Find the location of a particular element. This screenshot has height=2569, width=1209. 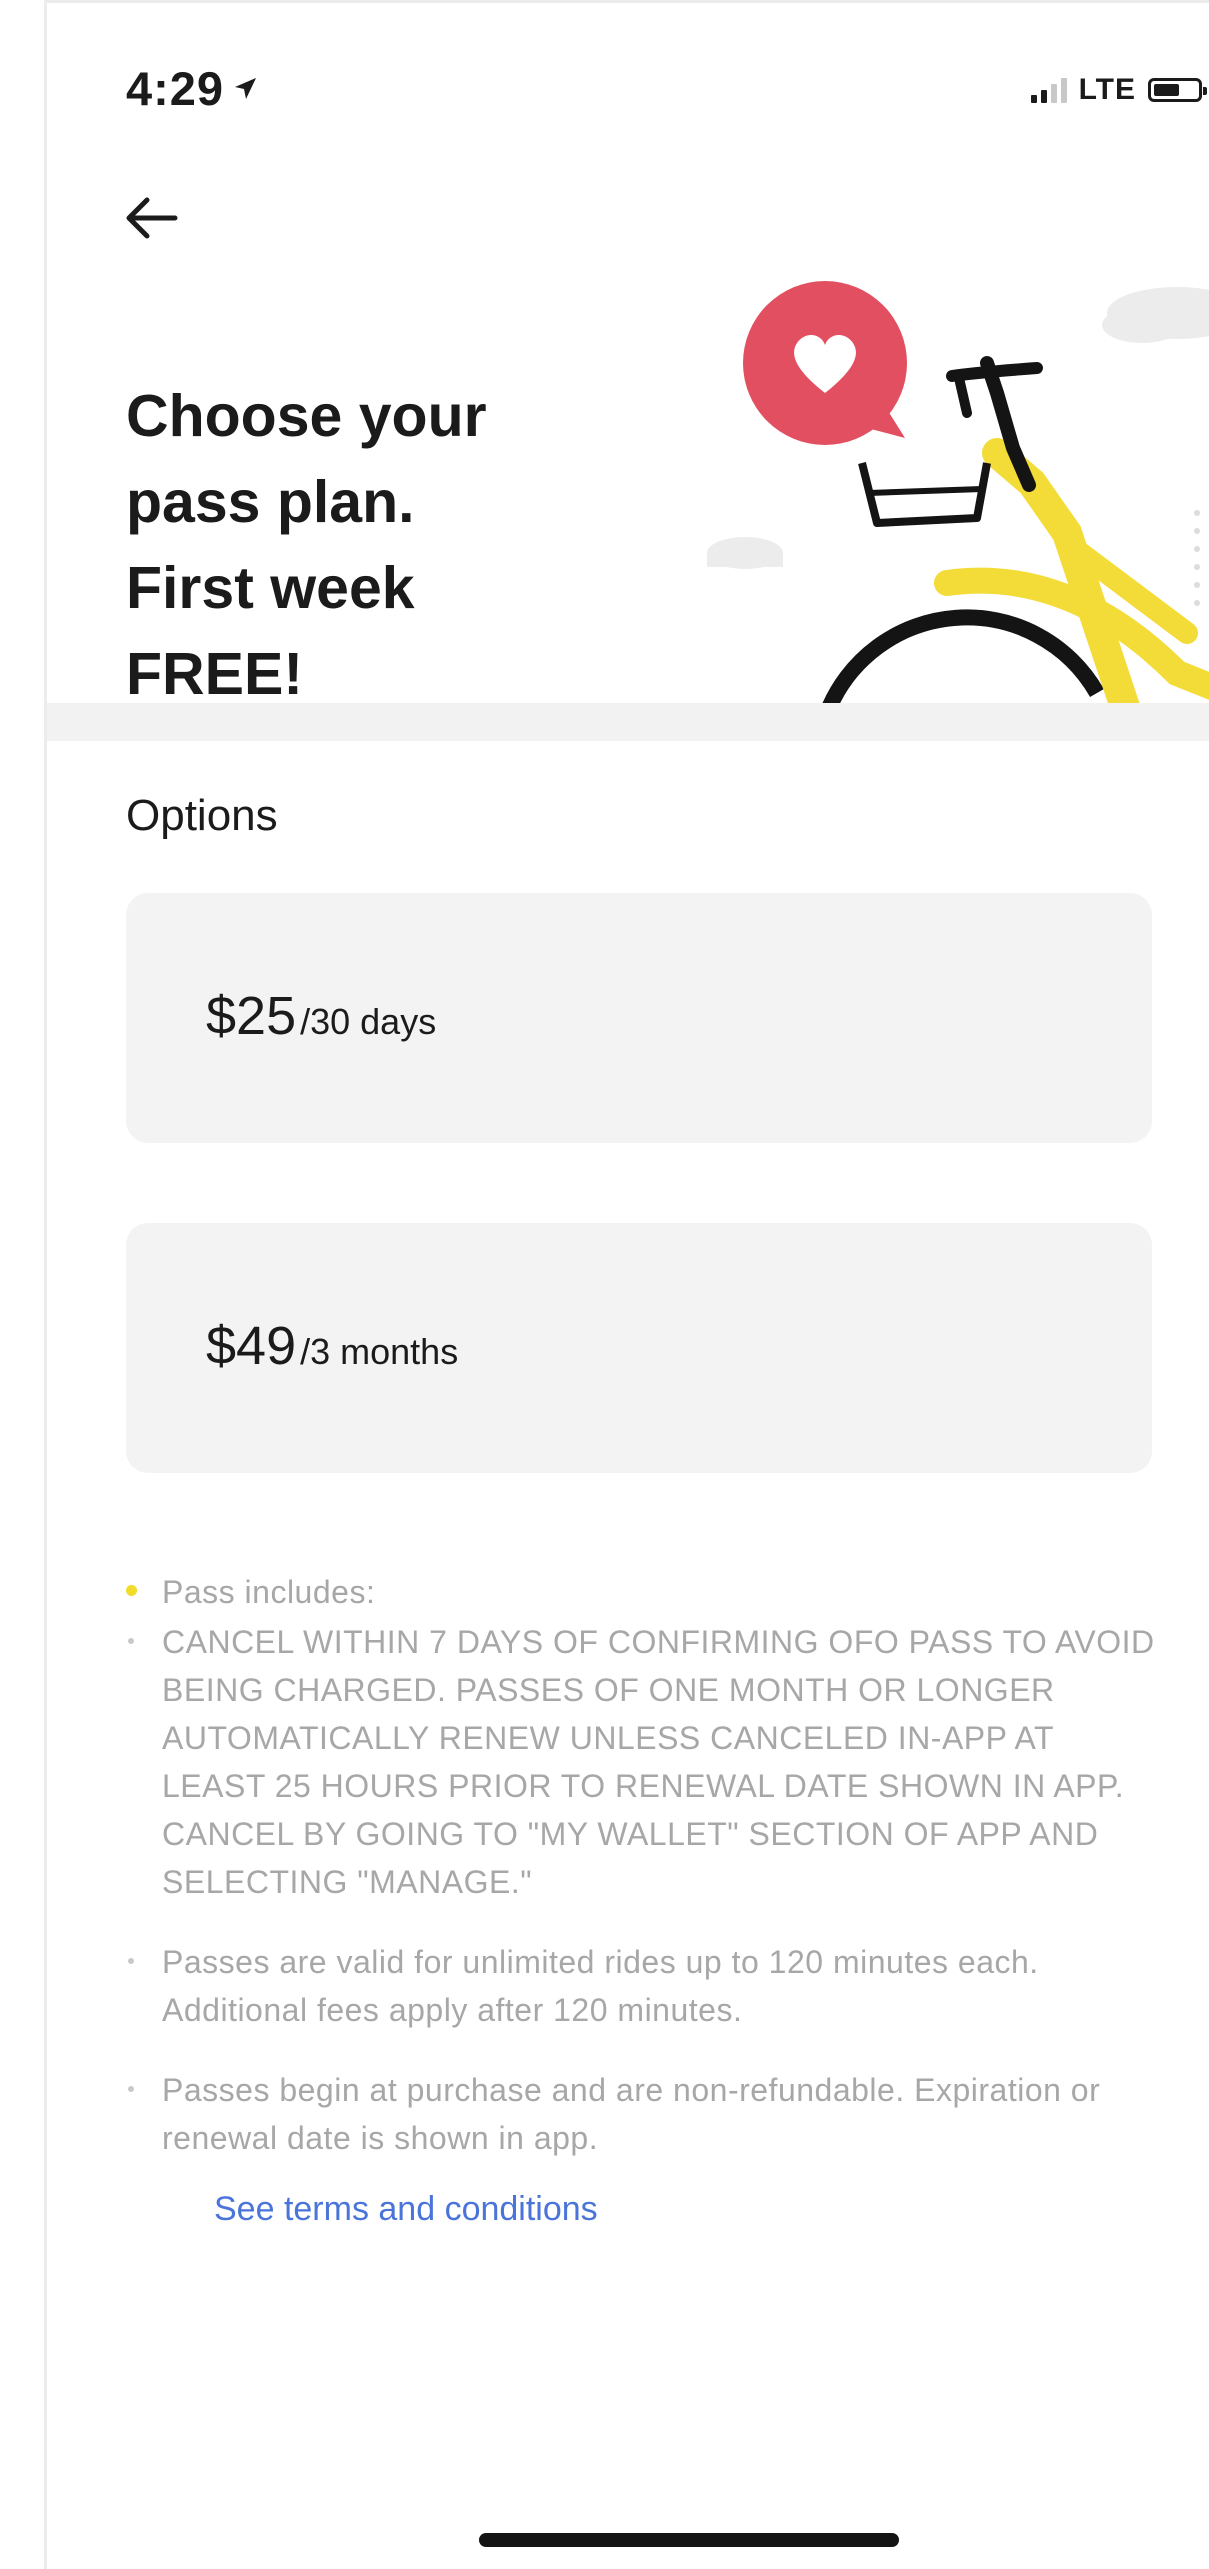

status-indicators: LTE is located at coordinates (1118, 90).